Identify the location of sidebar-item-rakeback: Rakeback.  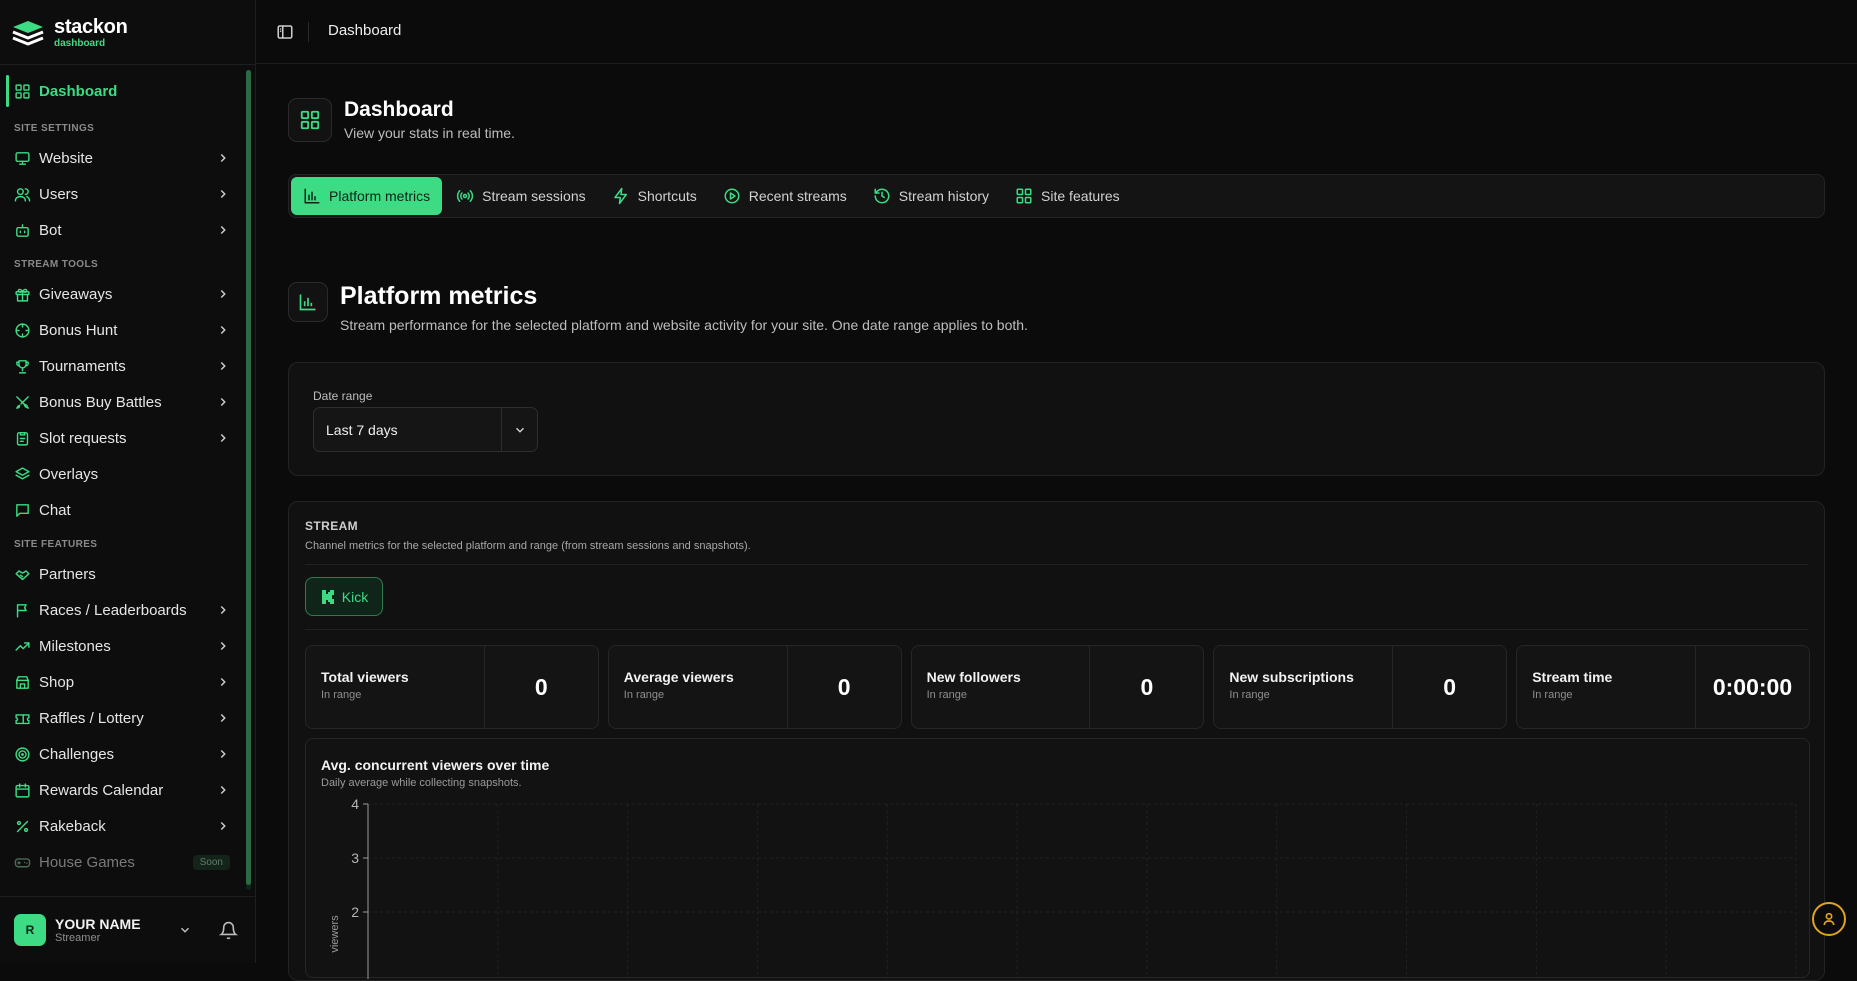
(123, 826).